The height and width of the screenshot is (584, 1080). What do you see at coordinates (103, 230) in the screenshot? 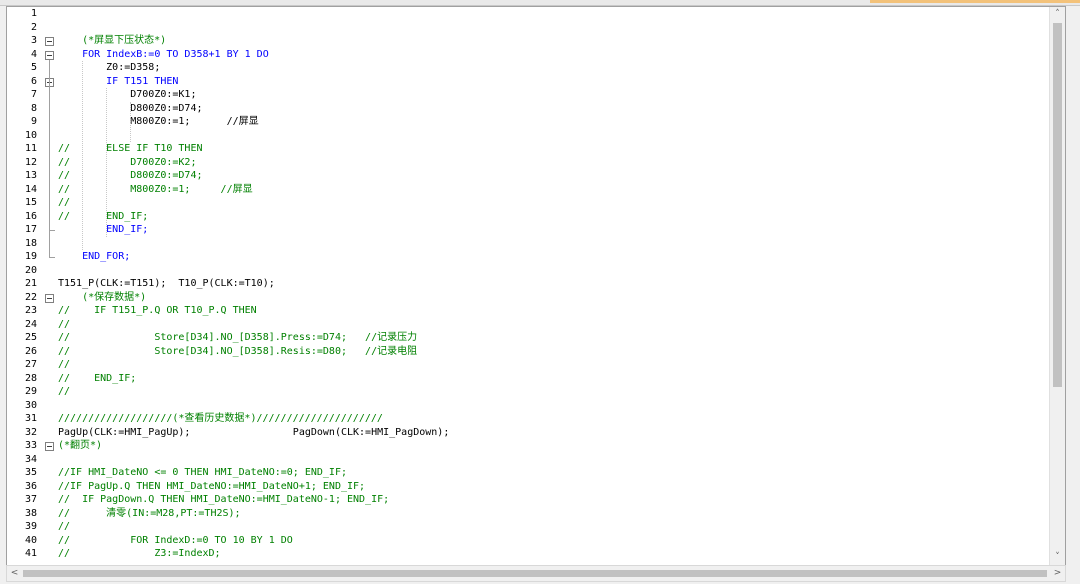
I see `code-line: END_IF;` at bounding box center [103, 230].